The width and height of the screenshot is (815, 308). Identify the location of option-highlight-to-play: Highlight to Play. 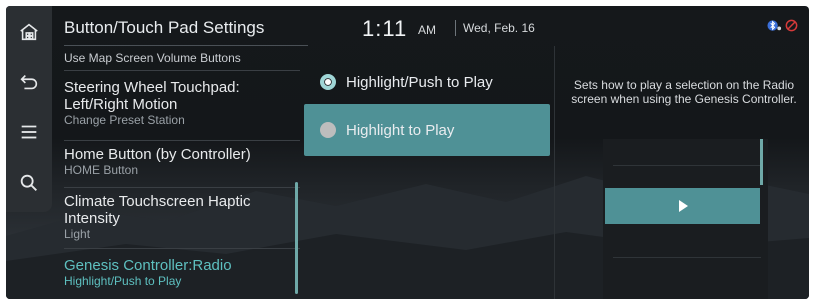
(427, 130).